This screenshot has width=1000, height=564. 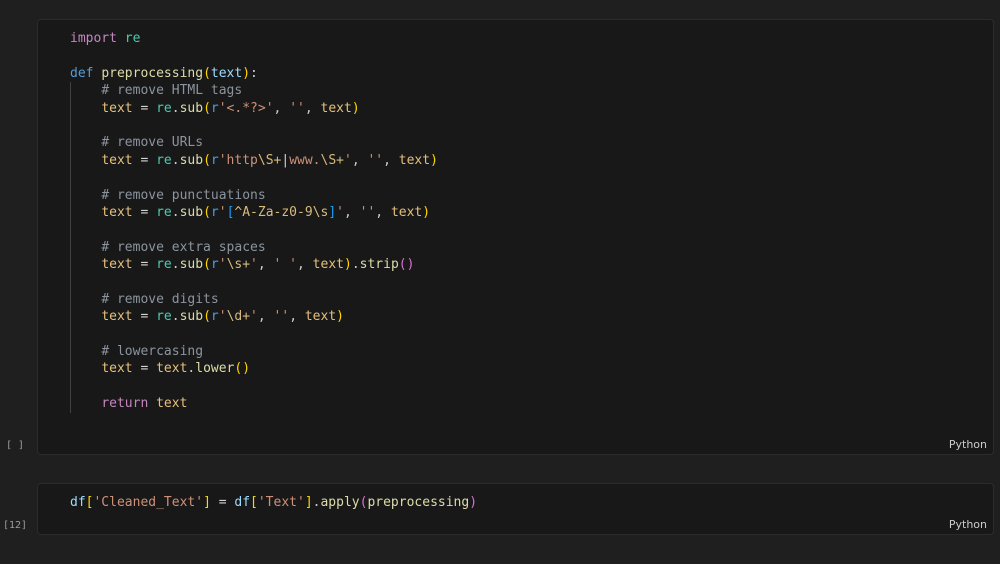 I want to click on code-token: lower, so click(x=215, y=369).